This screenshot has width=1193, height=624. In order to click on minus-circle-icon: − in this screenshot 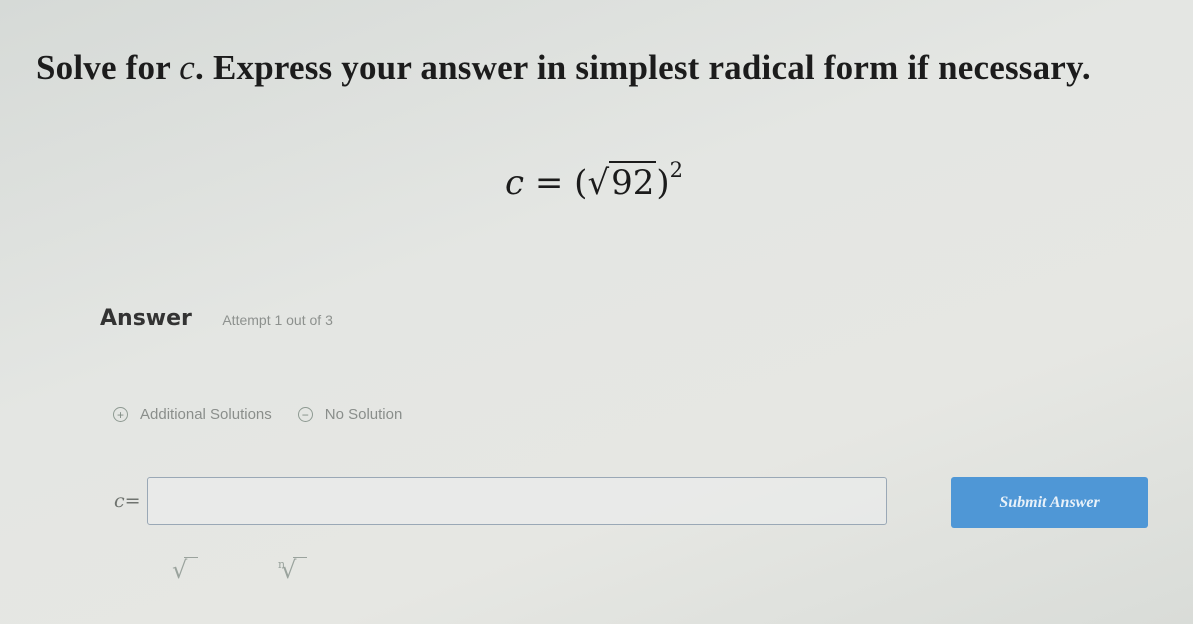, I will do `click(305, 414)`.